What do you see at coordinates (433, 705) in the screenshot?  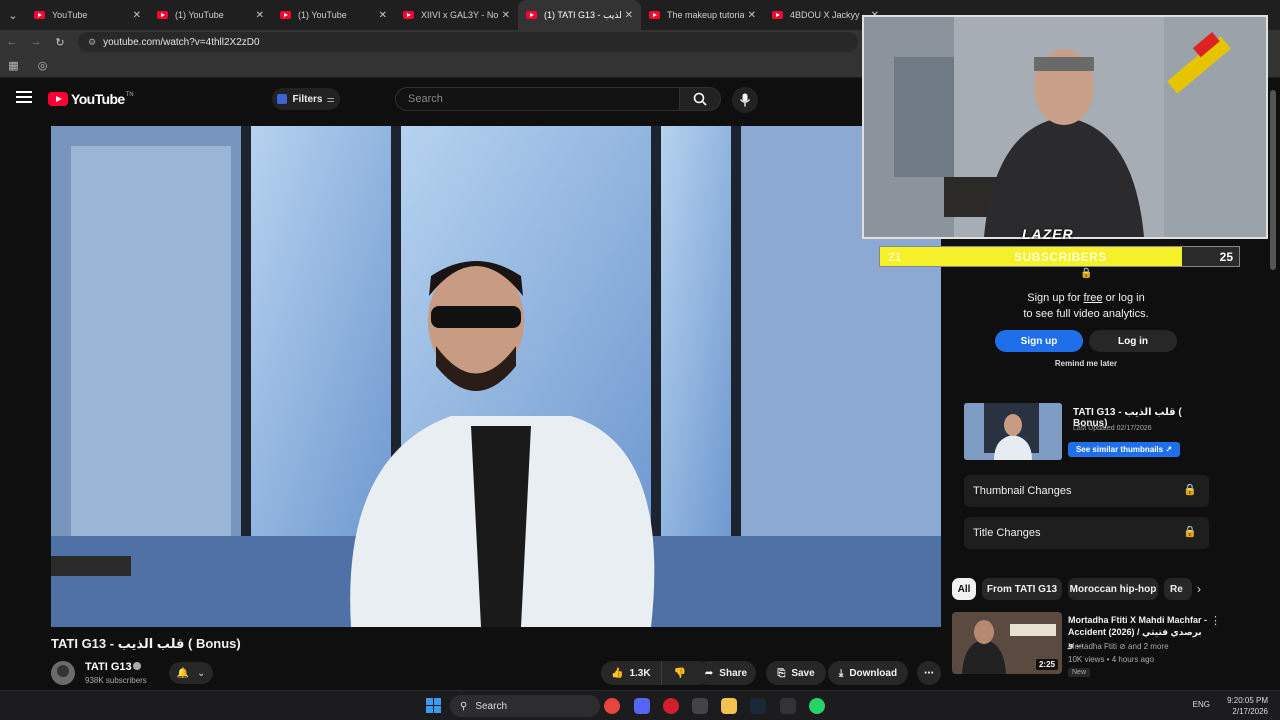 I see `windows-start-icon` at bounding box center [433, 705].